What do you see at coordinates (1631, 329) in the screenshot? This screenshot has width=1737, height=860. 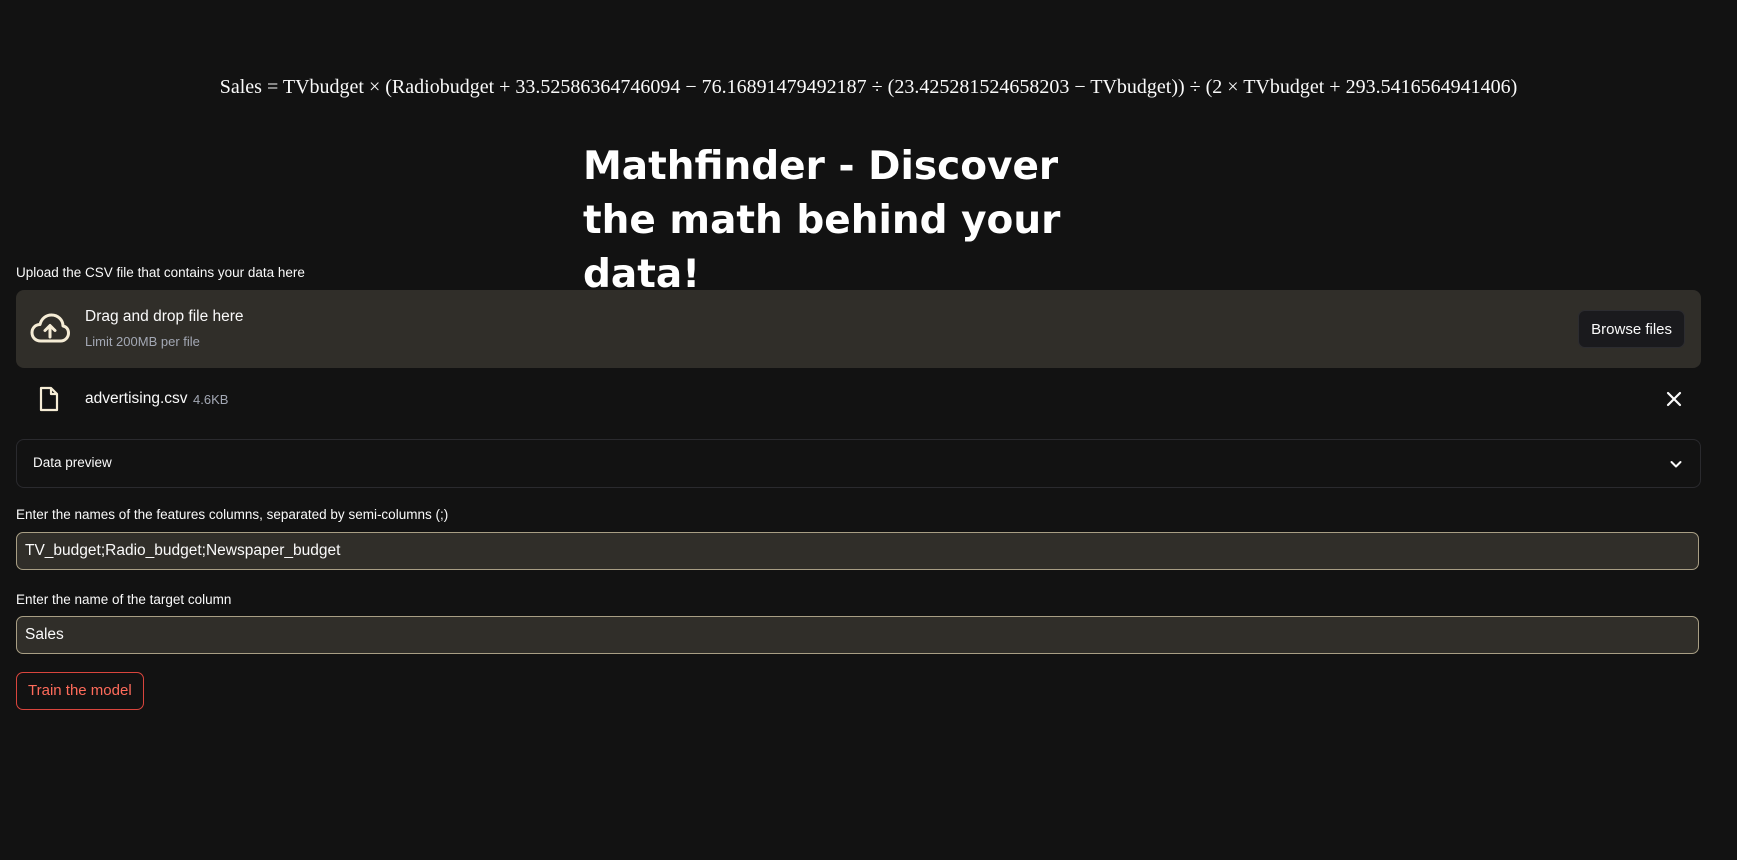 I see `browse-files-button: Browse files` at bounding box center [1631, 329].